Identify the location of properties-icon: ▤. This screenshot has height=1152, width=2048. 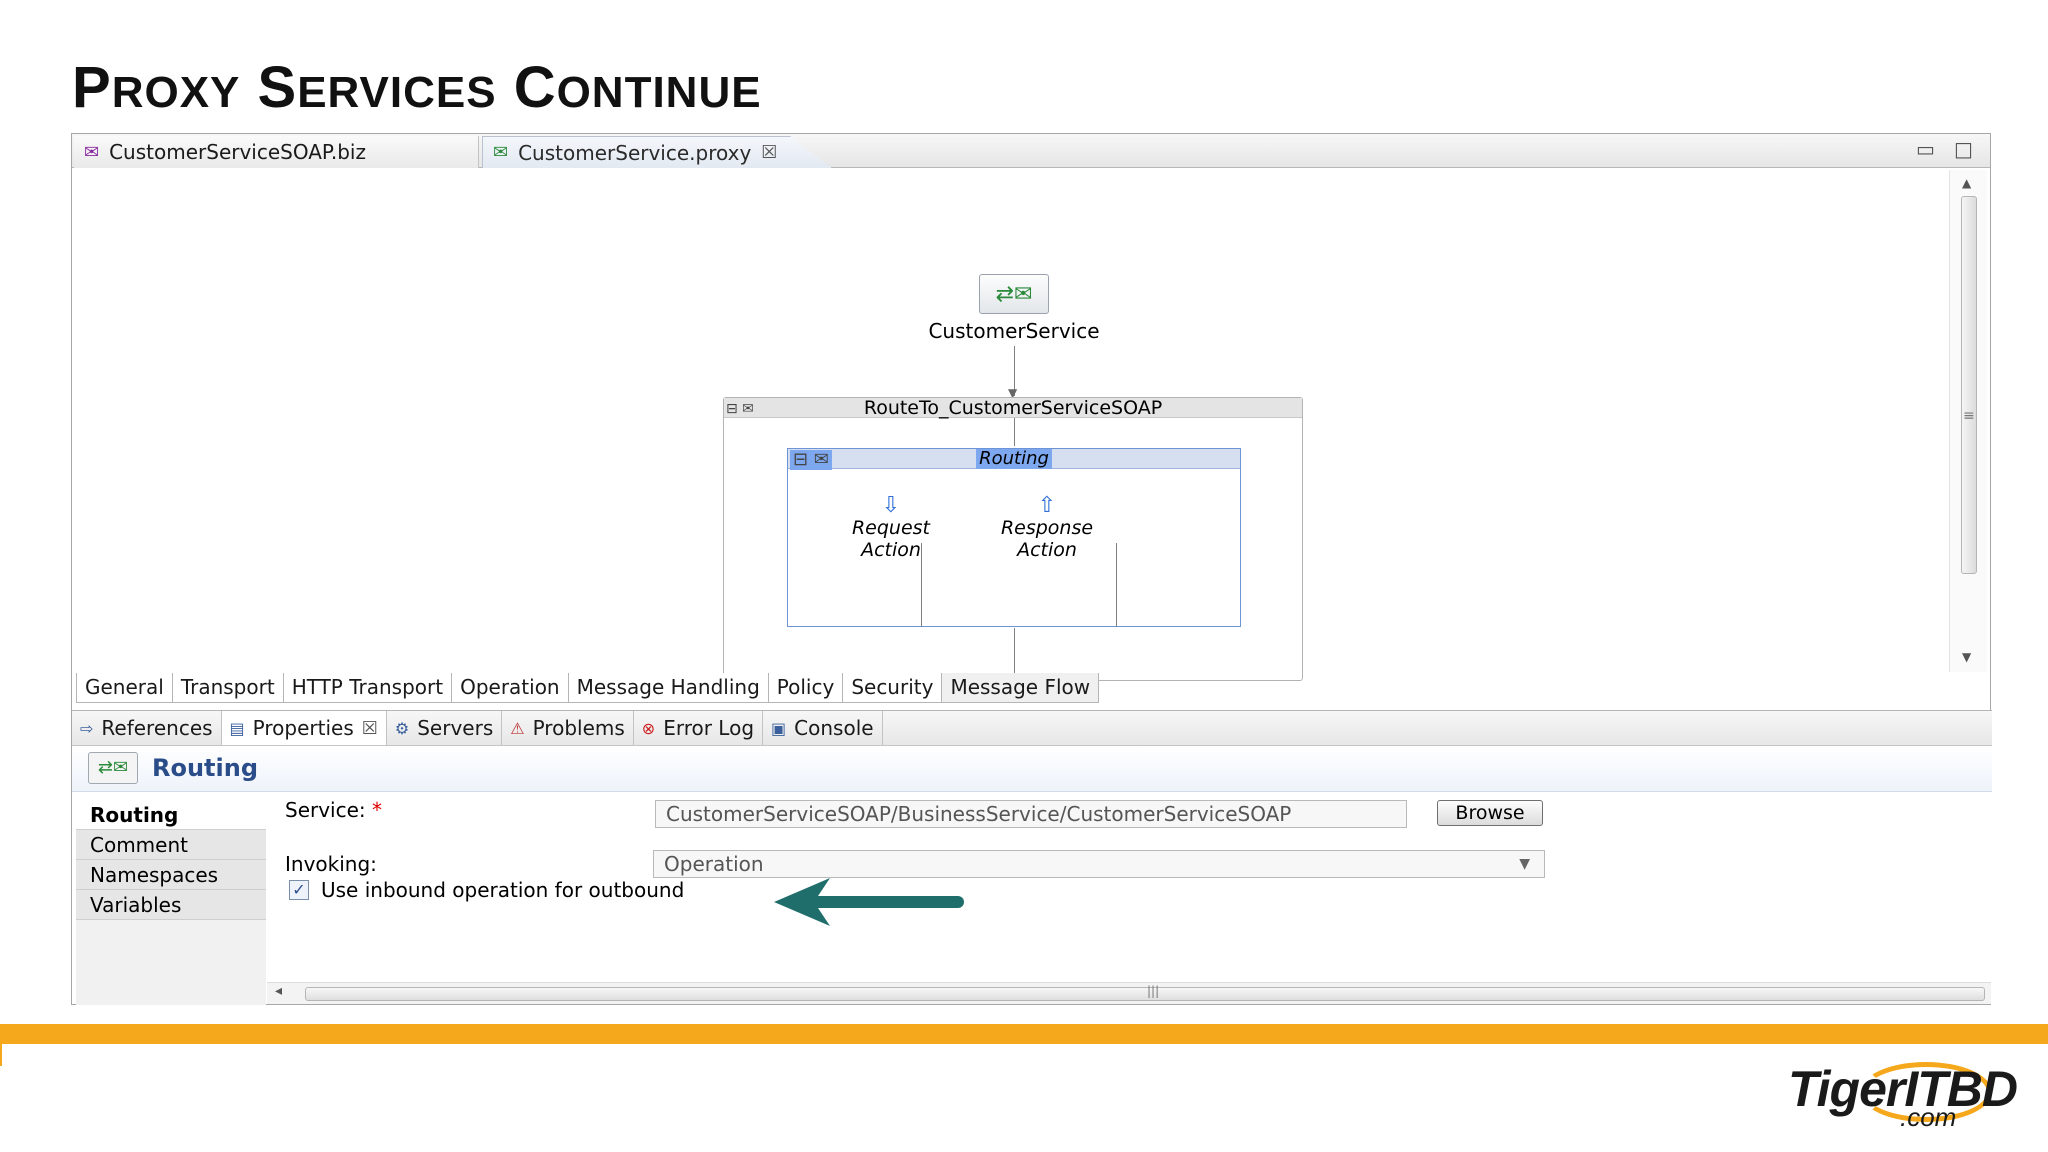
(237, 728).